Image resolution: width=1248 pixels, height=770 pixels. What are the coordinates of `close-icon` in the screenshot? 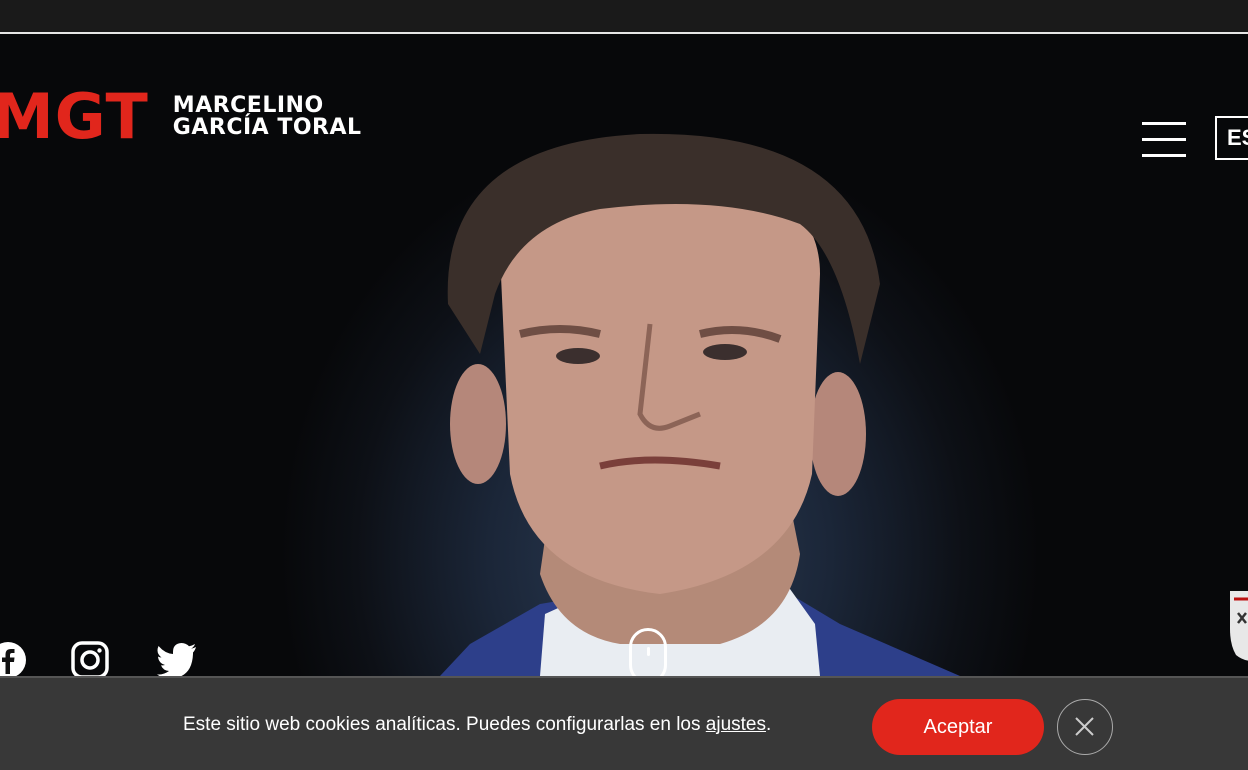 It's located at (1085, 727).